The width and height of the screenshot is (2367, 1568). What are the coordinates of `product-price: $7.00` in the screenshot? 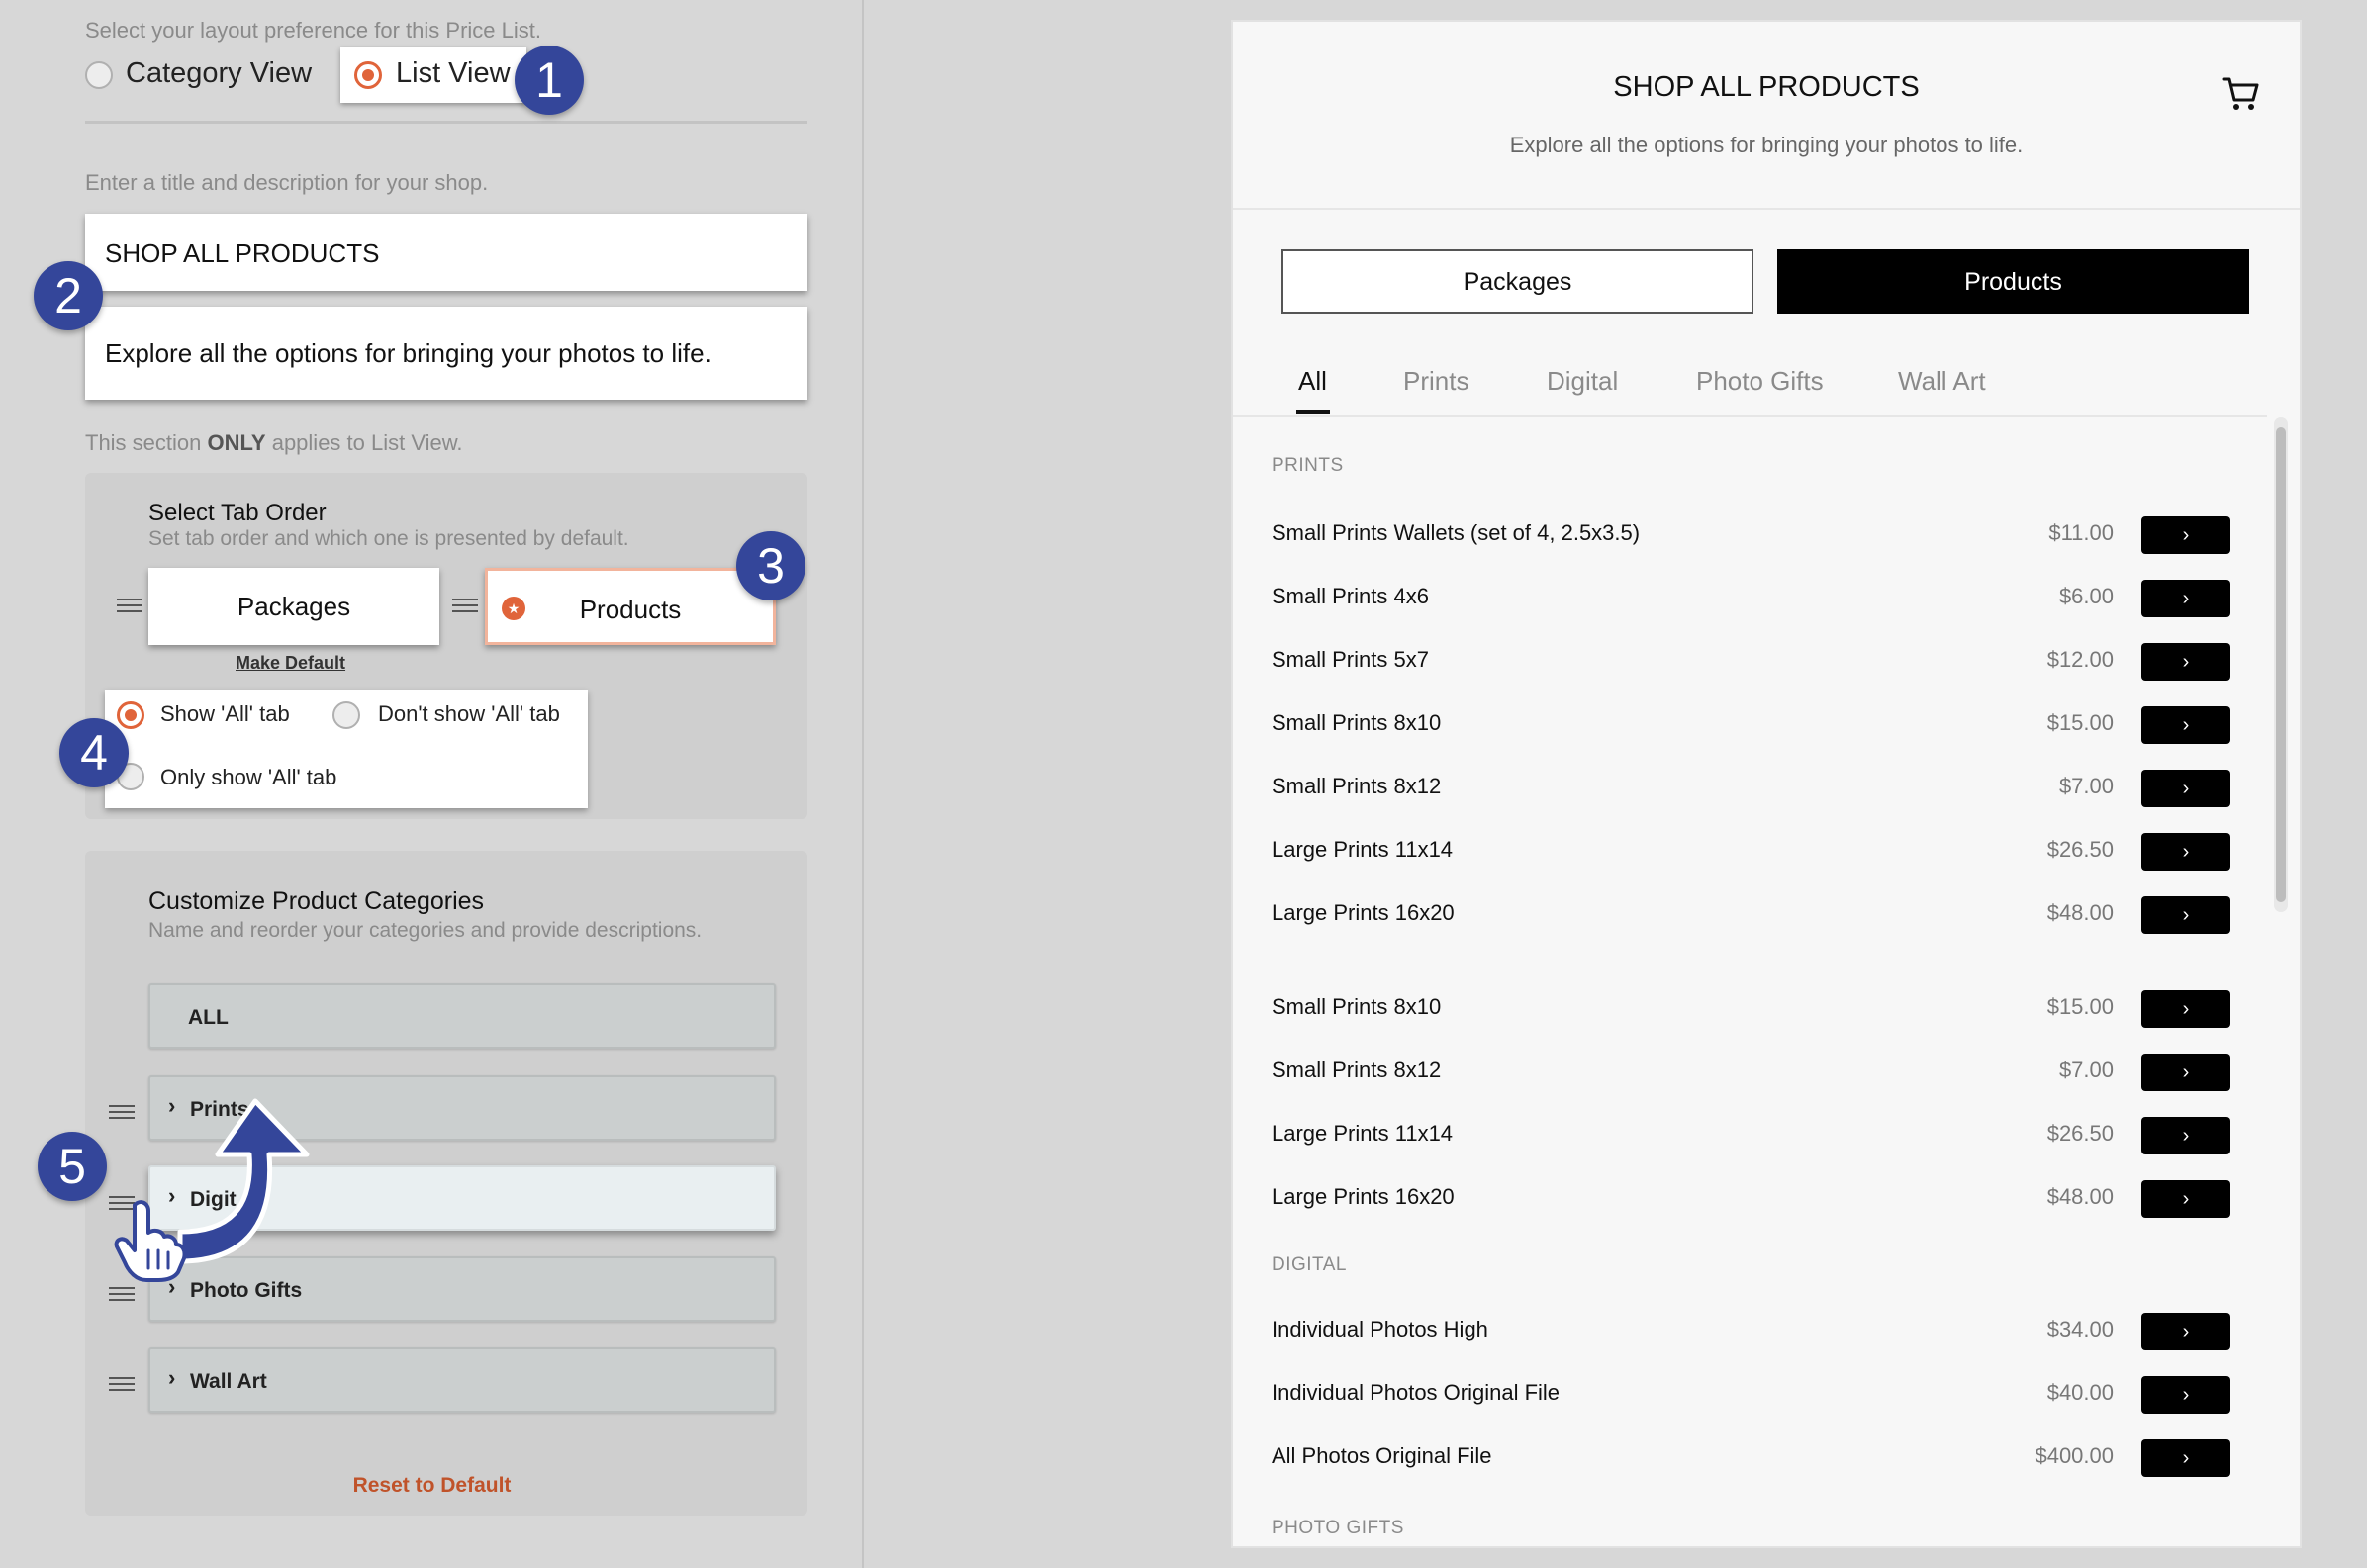 It's located at (2086, 786).